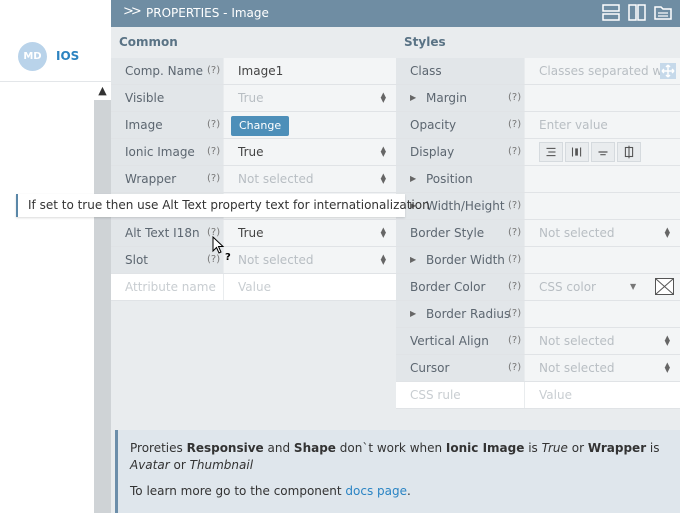 The height and width of the screenshot is (513, 680). Describe the element at coordinates (158, 448) in the screenshot. I see `note-text: Proreties` at that location.